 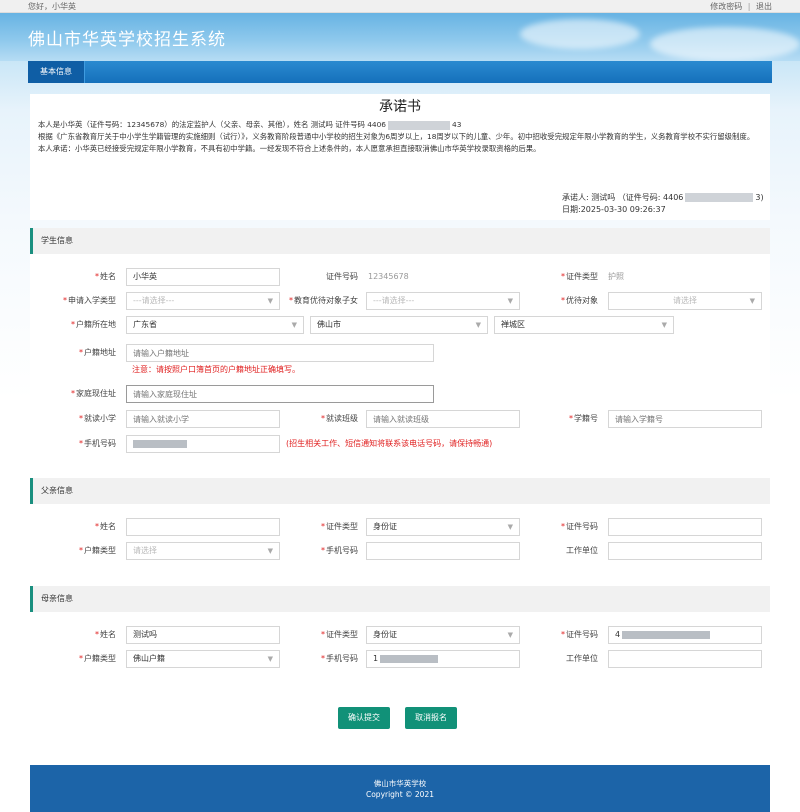 What do you see at coordinates (319, 527) in the screenshot?
I see `father-id-type-label: *证件类型` at bounding box center [319, 527].